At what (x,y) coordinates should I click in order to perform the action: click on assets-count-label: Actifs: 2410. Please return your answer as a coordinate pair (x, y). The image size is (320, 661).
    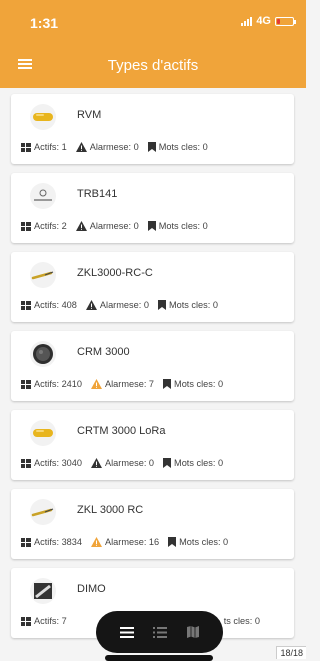
    Looking at the image, I should click on (58, 384).